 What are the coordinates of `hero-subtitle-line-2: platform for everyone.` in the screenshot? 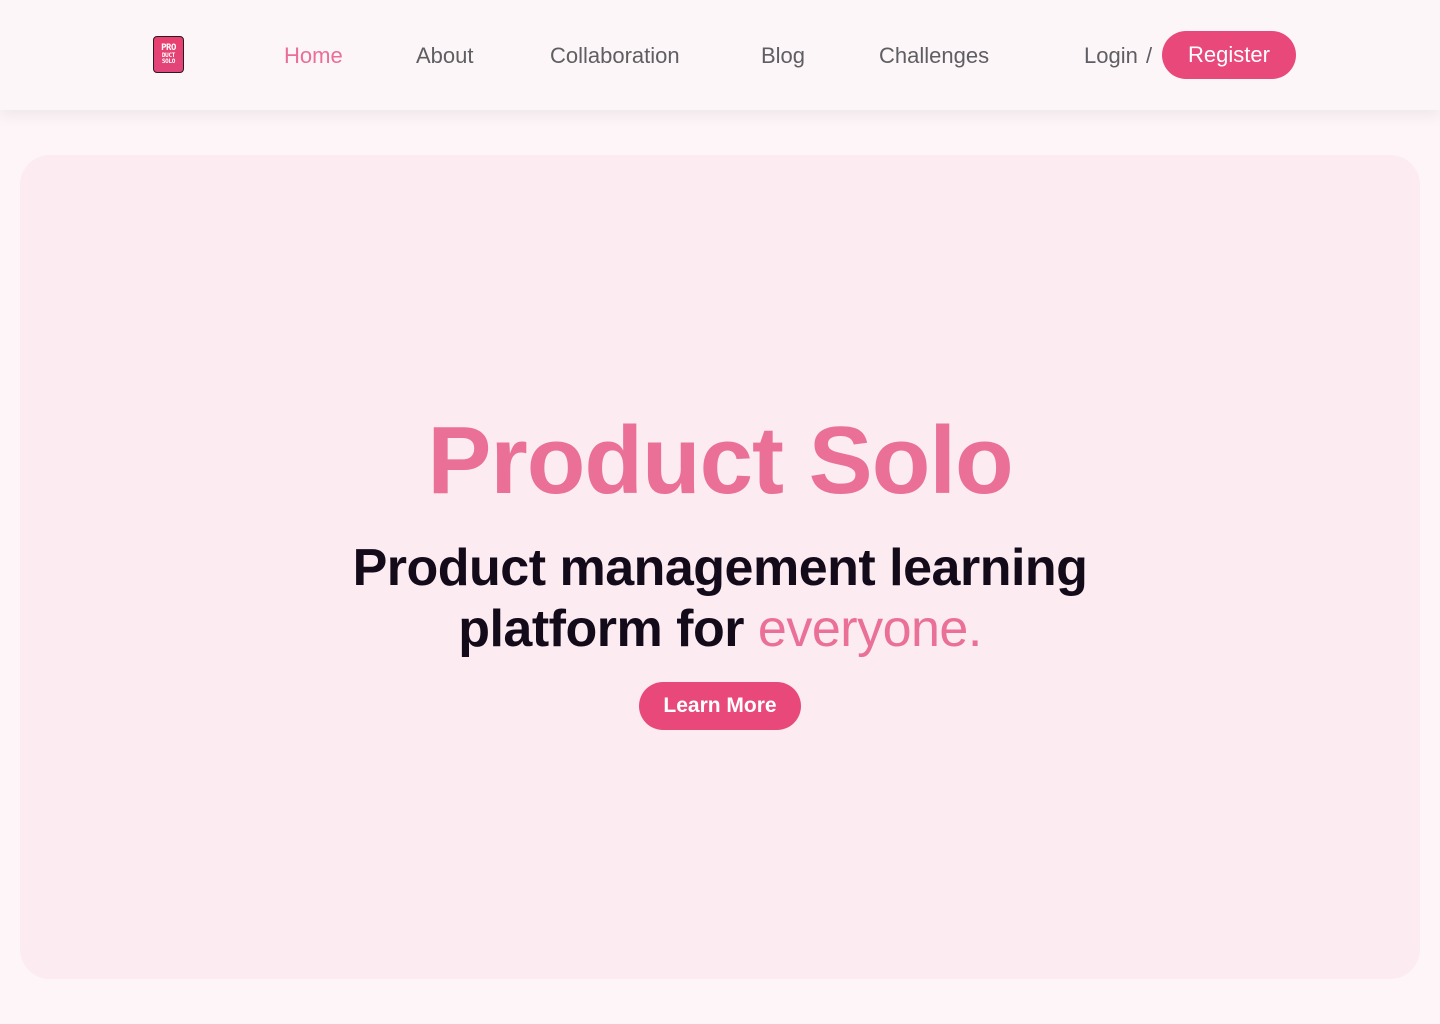 It's located at (720, 629).